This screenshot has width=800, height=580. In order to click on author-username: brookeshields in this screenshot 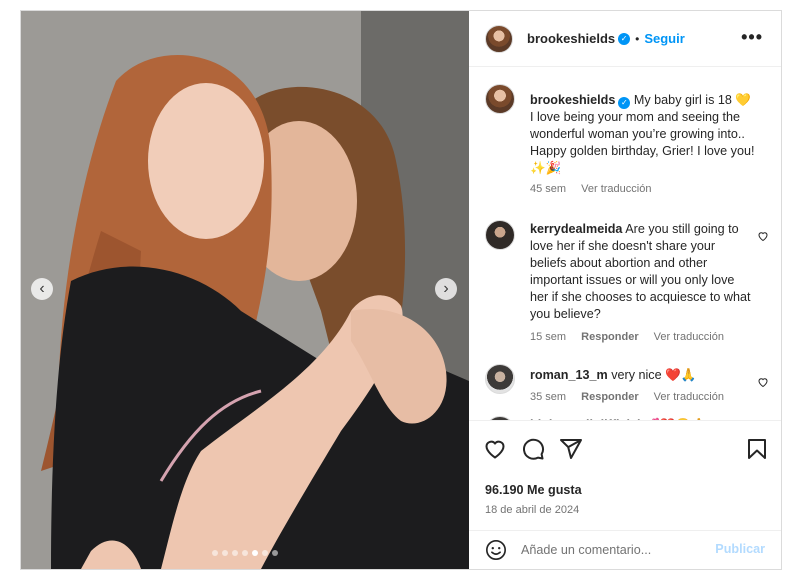, I will do `click(571, 38)`.